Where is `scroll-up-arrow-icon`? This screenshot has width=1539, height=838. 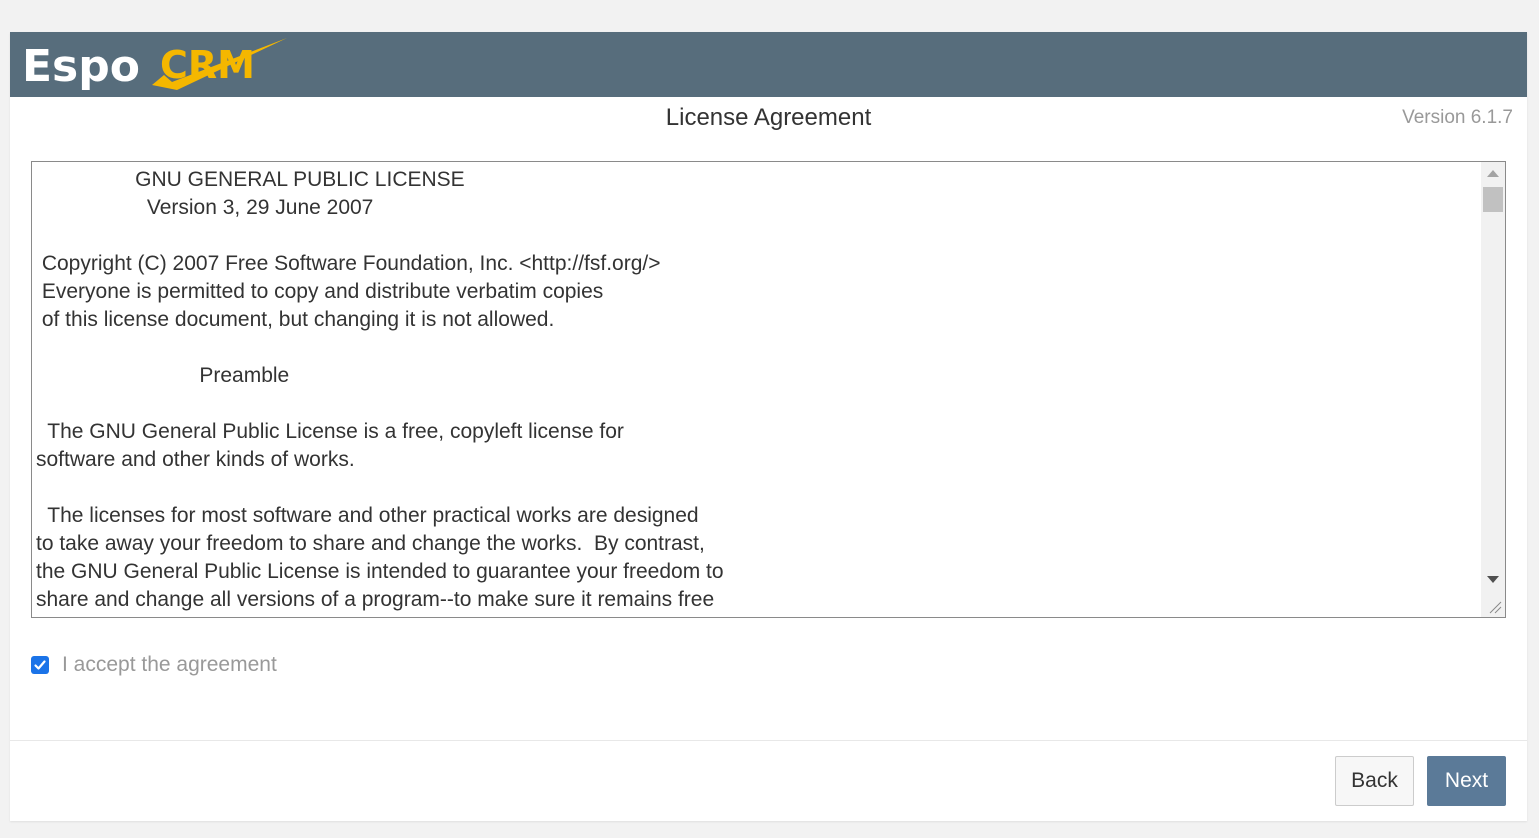
scroll-up-arrow-icon is located at coordinates (1493, 173).